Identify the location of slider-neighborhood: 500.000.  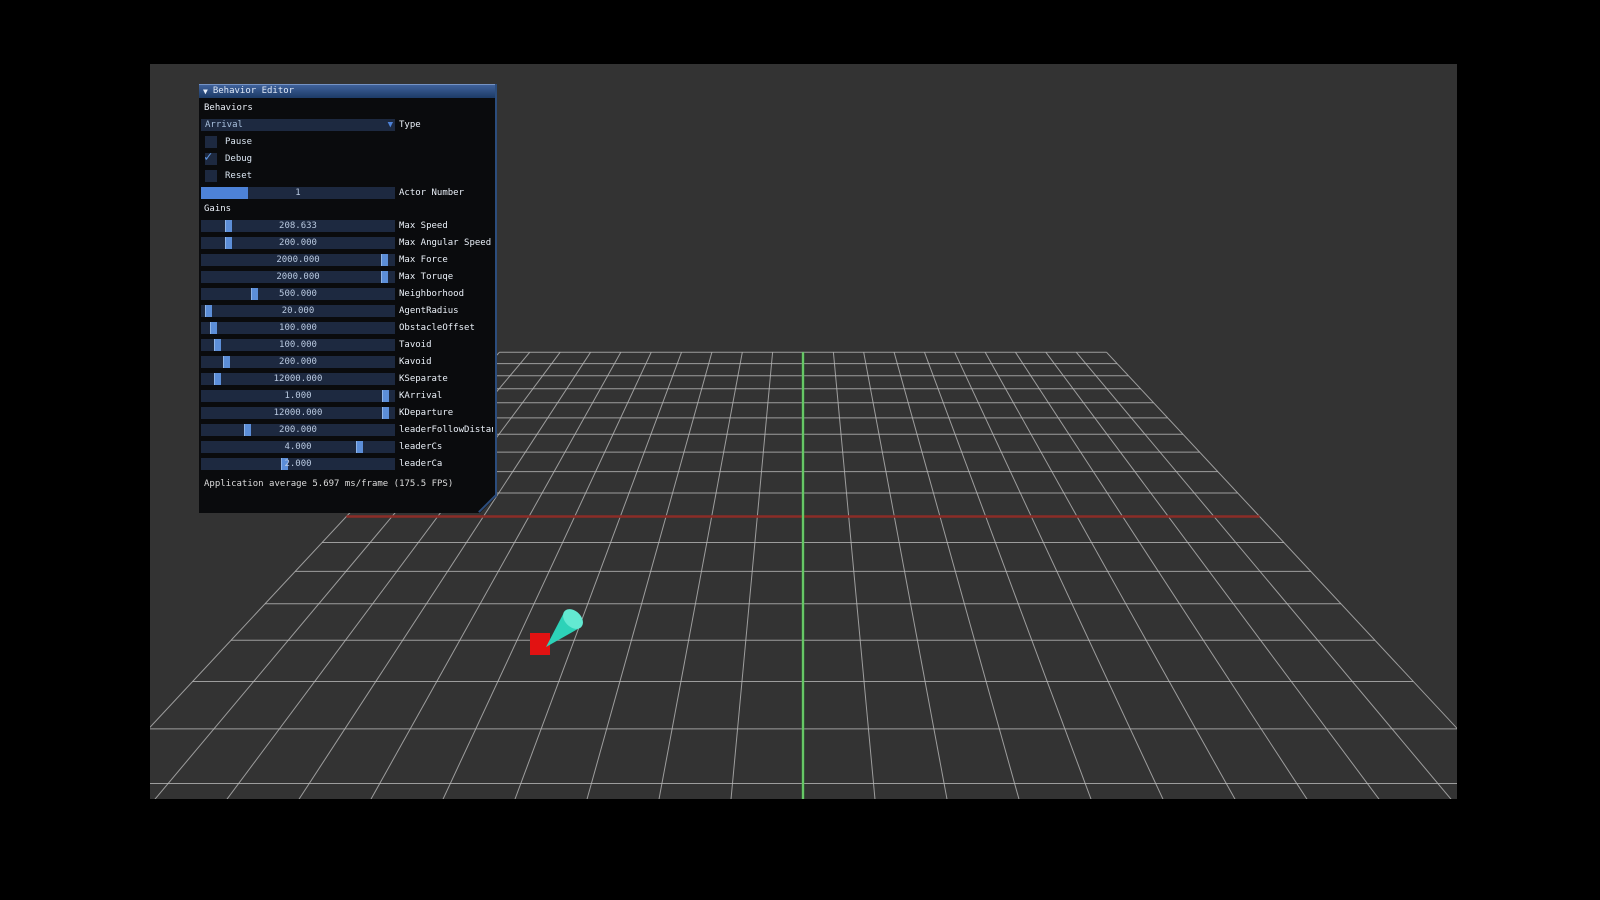
(298, 294).